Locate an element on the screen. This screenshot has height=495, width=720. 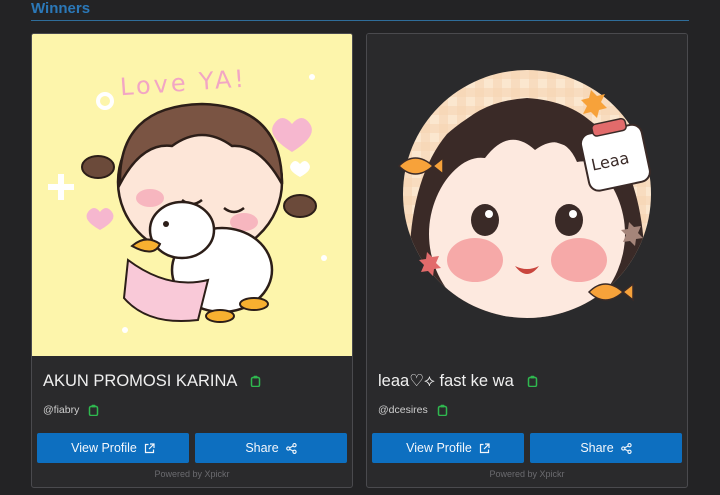
profile-name: AKUN PROMOSI KARINA is located at coordinates (140, 380).